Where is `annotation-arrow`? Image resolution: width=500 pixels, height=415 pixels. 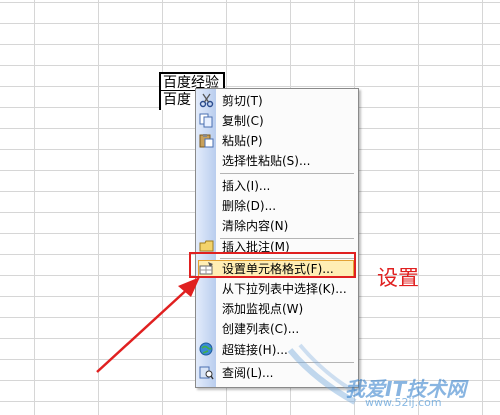 annotation-arrow is located at coordinates (148, 325).